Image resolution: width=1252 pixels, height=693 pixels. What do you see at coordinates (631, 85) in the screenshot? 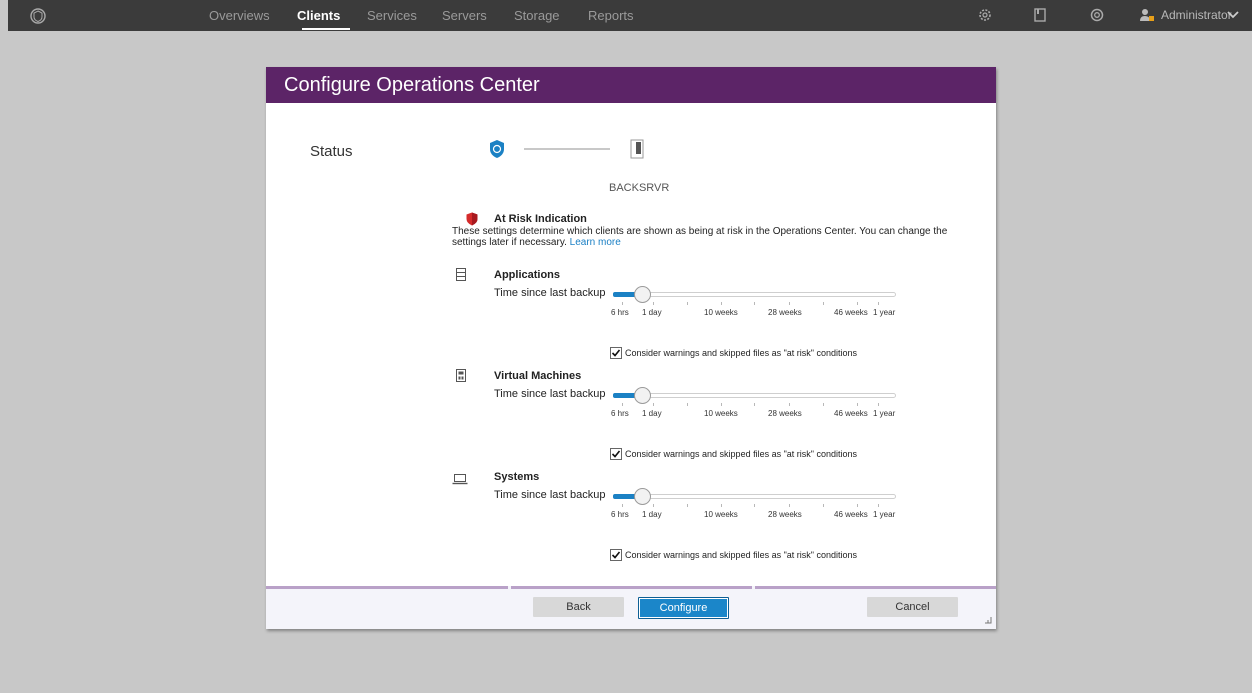
I see `dialog-header: Configure Operations Center` at bounding box center [631, 85].